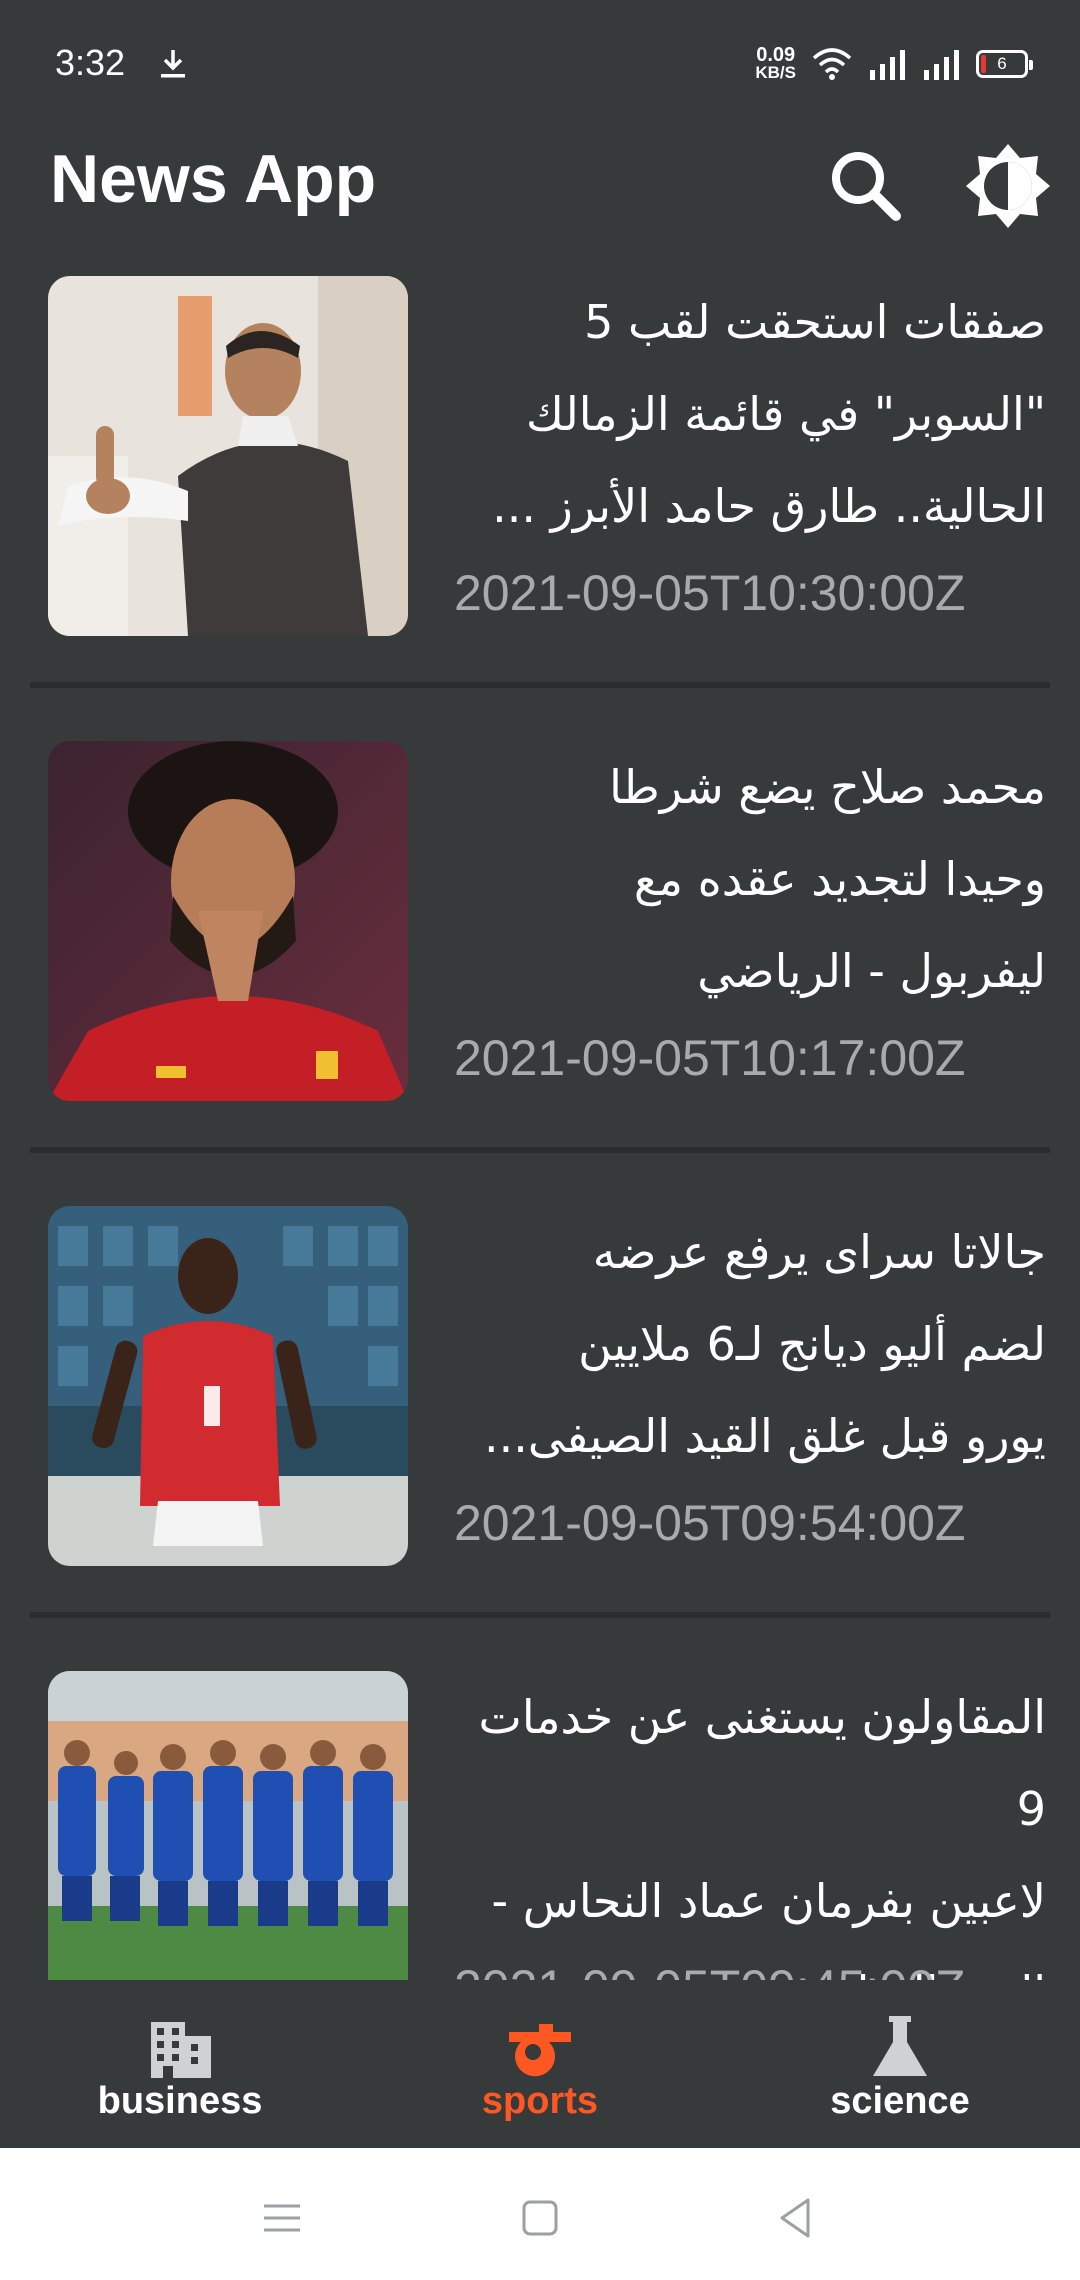  I want to click on news-date: 2021-09-05T09:45:00Z, so click(709, 1969).